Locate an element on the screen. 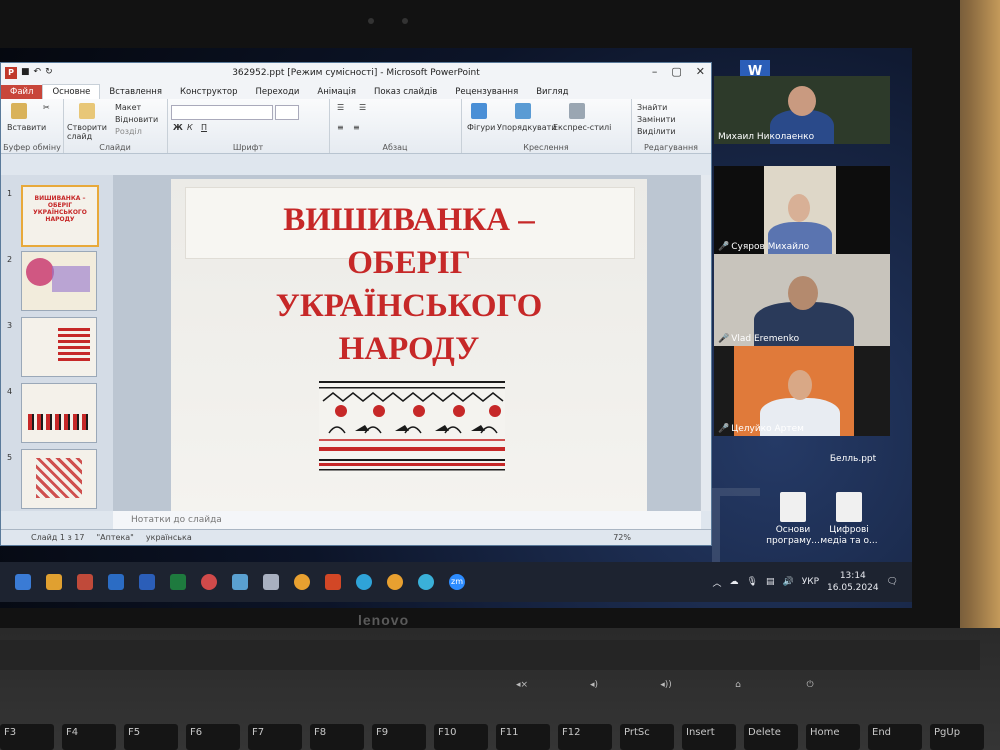 Image resolution: width=1000 pixels, height=750 pixels. layout-button: Макет is located at coordinates (128, 107).